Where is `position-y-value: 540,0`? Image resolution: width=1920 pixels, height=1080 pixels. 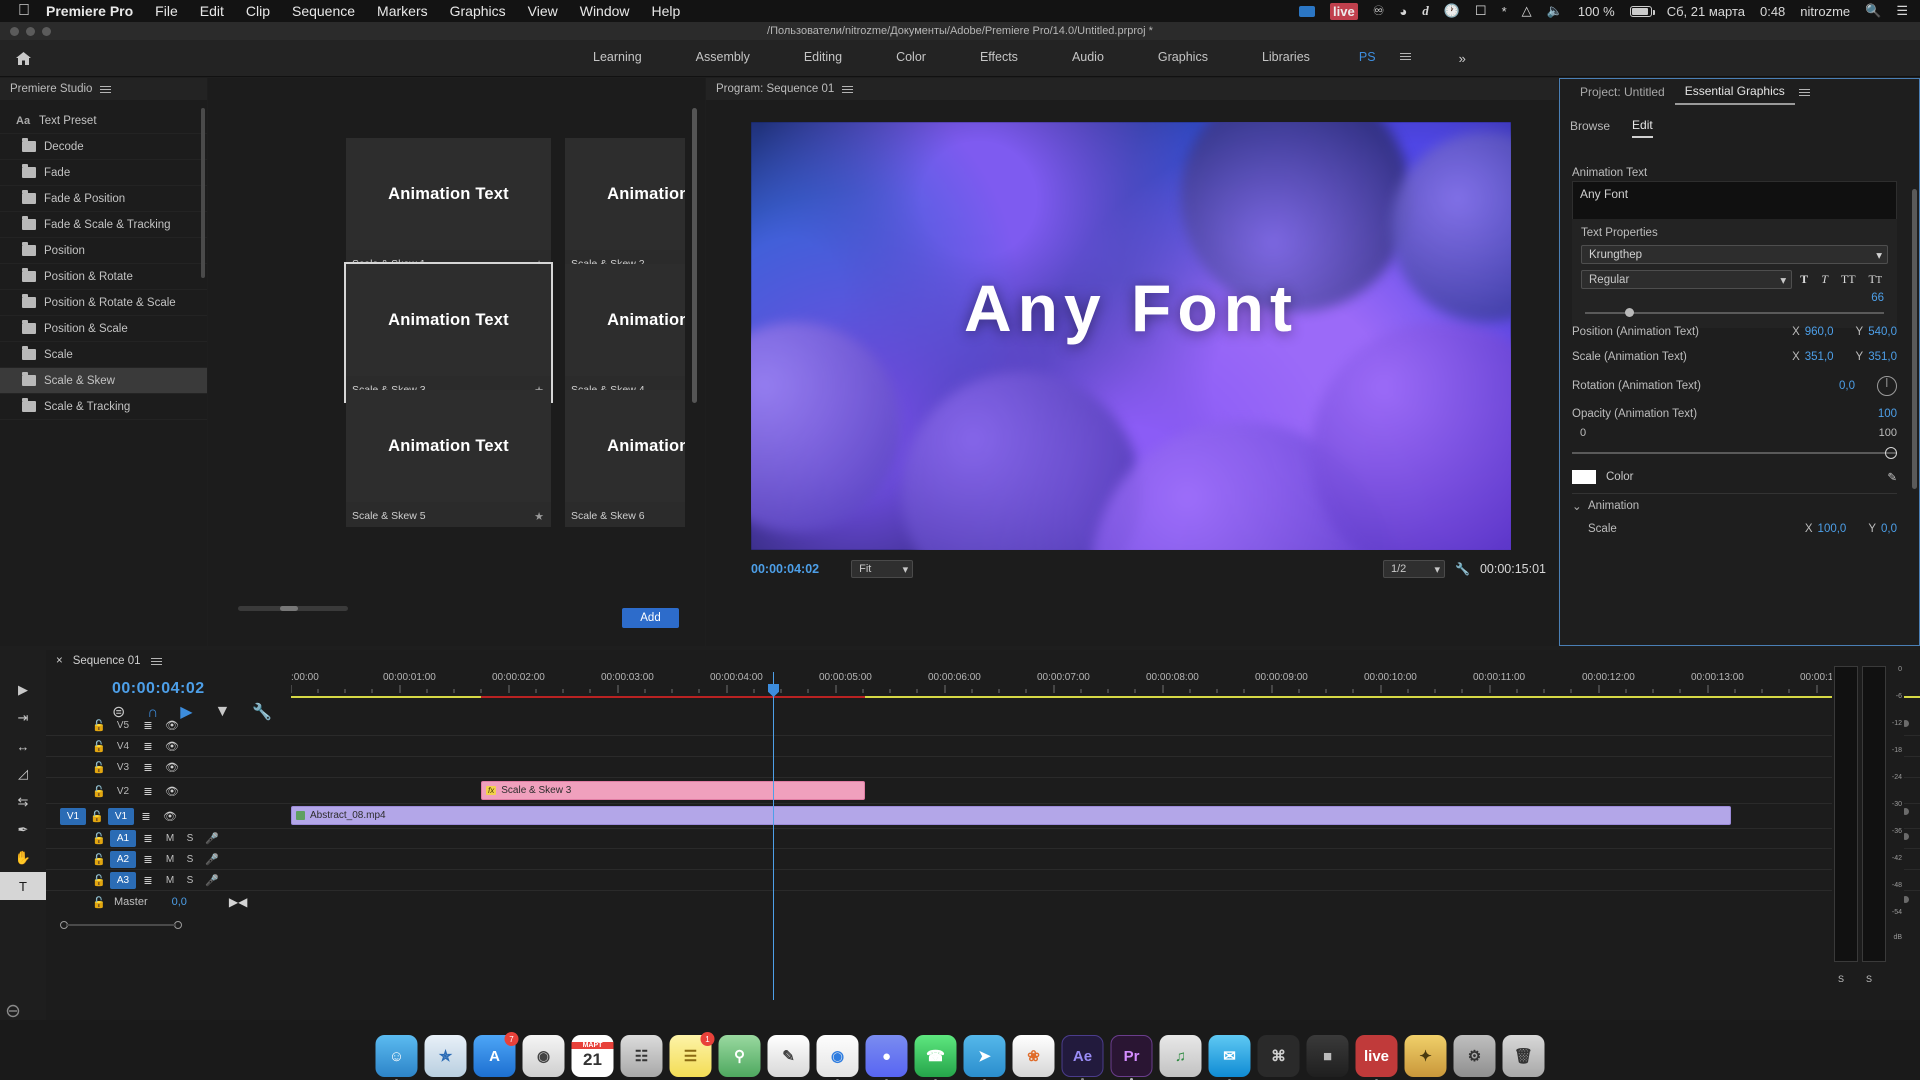 position-y-value: 540,0 is located at coordinates (1882, 332).